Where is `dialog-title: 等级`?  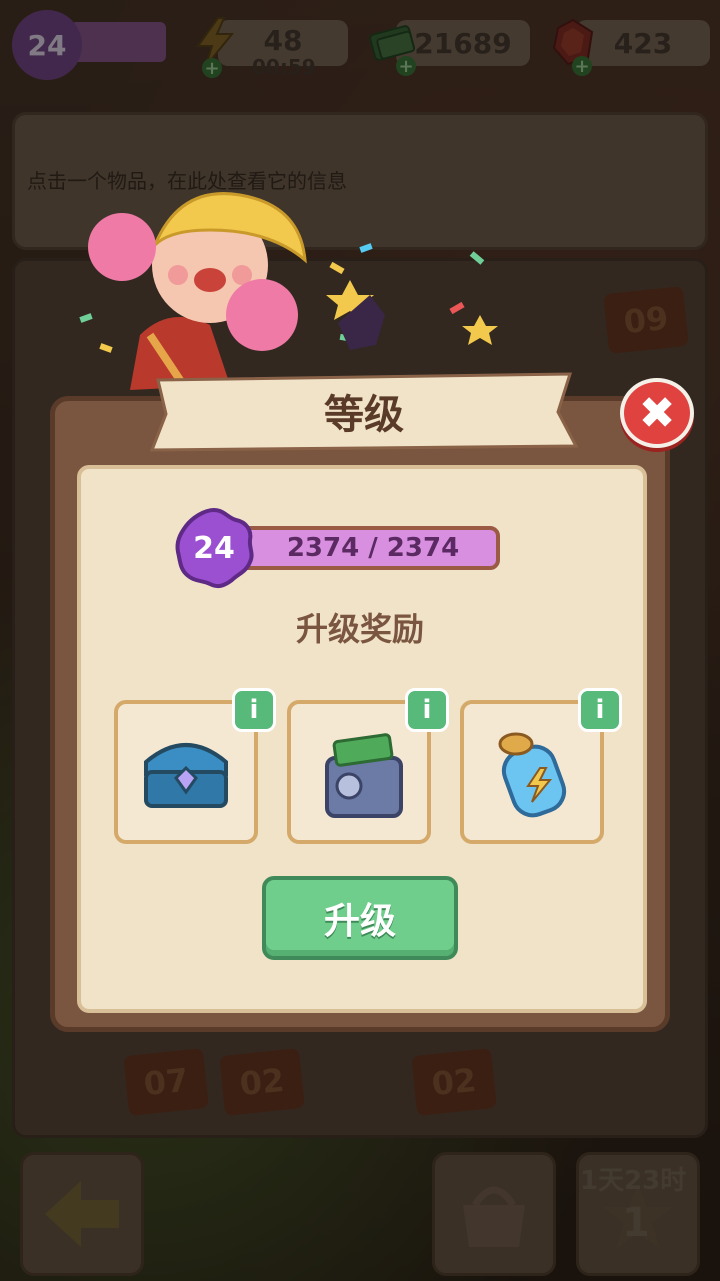 dialog-title: 等级 is located at coordinates (364, 415).